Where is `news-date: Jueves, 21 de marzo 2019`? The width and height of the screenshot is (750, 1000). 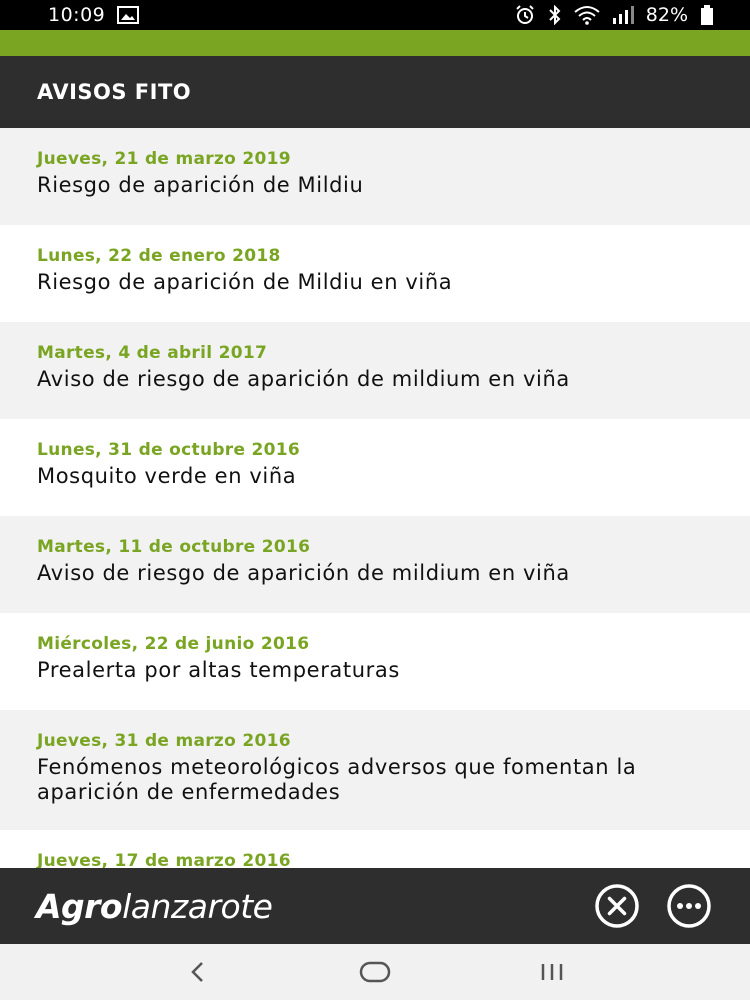 news-date: Jueves, 21 de marzo 2019 is located at coordinates (164, 159).